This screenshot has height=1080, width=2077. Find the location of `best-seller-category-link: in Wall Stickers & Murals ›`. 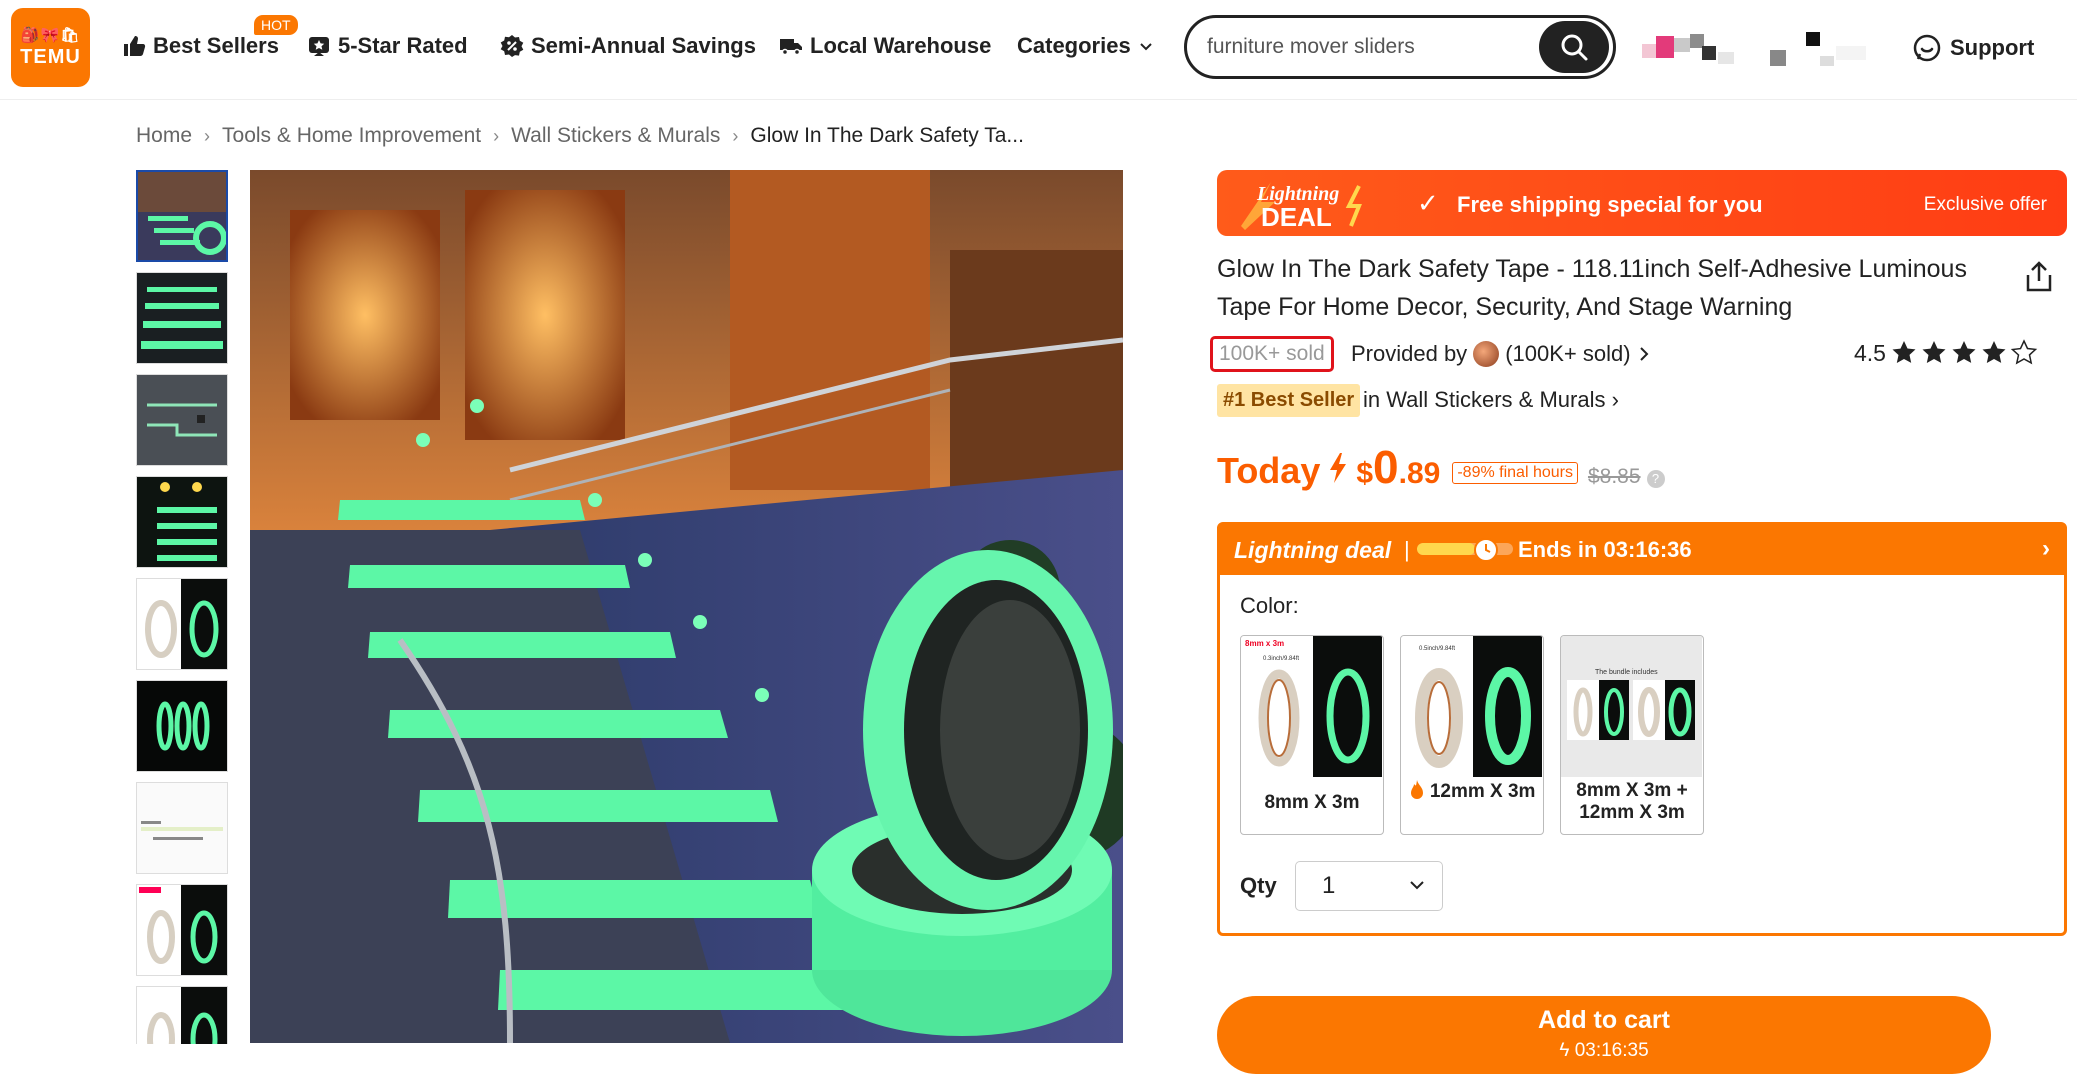

best-seller-category-link: in Wall Stickers & Murals › is located at coordinates (1491, 400).